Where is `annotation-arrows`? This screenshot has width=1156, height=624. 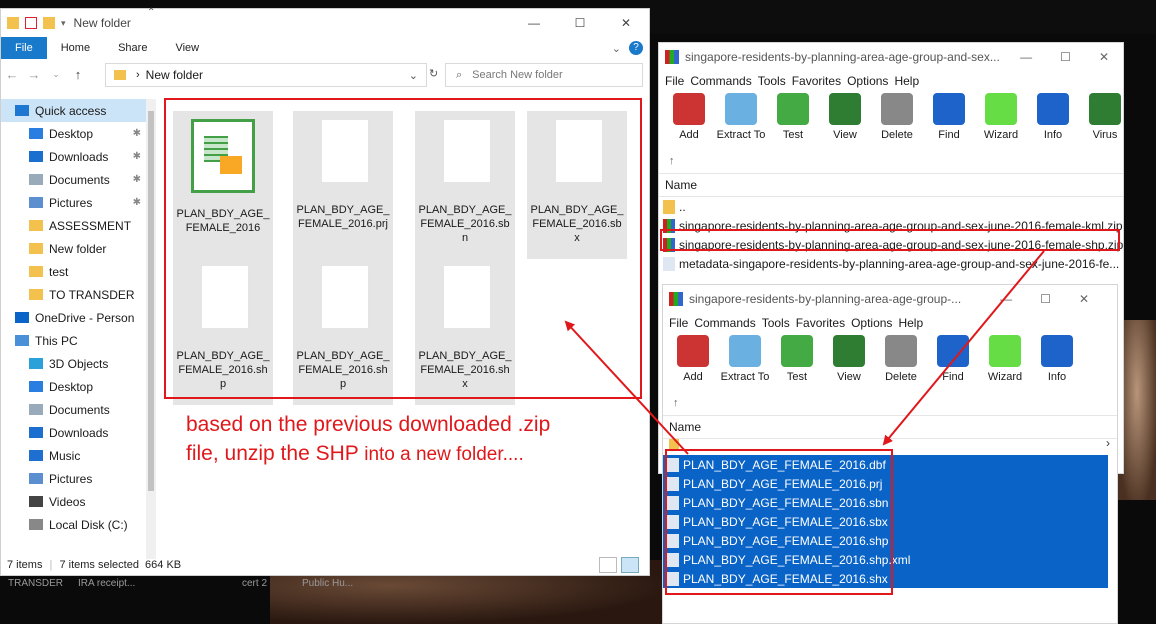 annotation-arrows is located at coordinates (804, 352).